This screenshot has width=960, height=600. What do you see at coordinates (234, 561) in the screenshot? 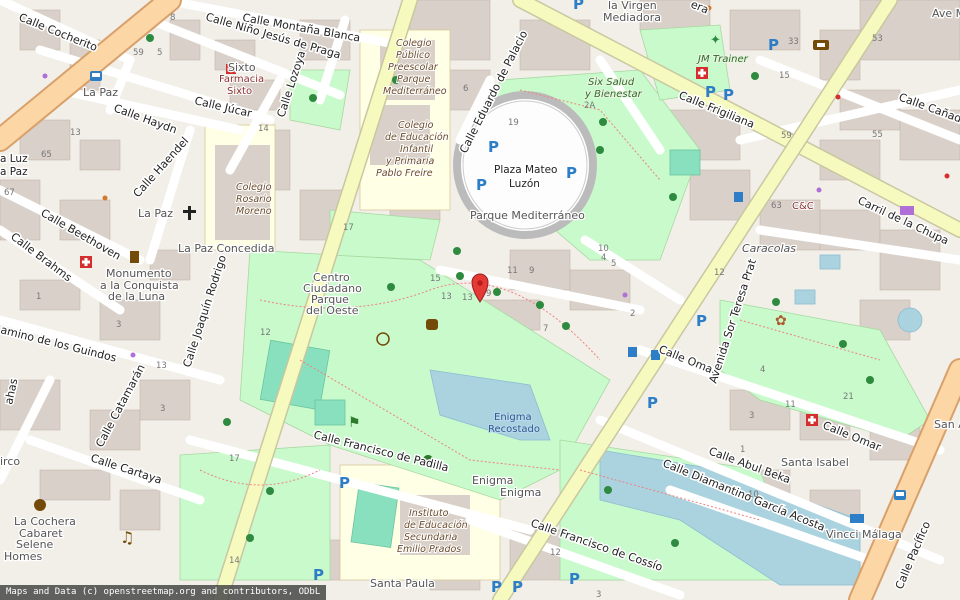
I see `svg-text: 14` at bounding box center [234, 561].